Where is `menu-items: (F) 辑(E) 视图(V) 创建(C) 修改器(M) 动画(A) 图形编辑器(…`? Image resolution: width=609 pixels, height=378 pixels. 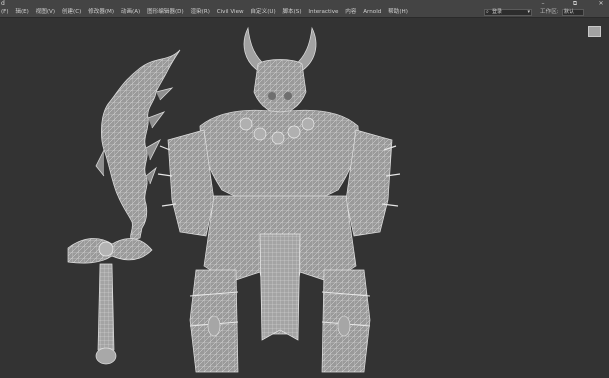
menu-items: (F) 辑(E) 视图(V) 创建(C) 修改器(M) 动画(A) 图形编辑器(… is located at coordinates (207, 12).